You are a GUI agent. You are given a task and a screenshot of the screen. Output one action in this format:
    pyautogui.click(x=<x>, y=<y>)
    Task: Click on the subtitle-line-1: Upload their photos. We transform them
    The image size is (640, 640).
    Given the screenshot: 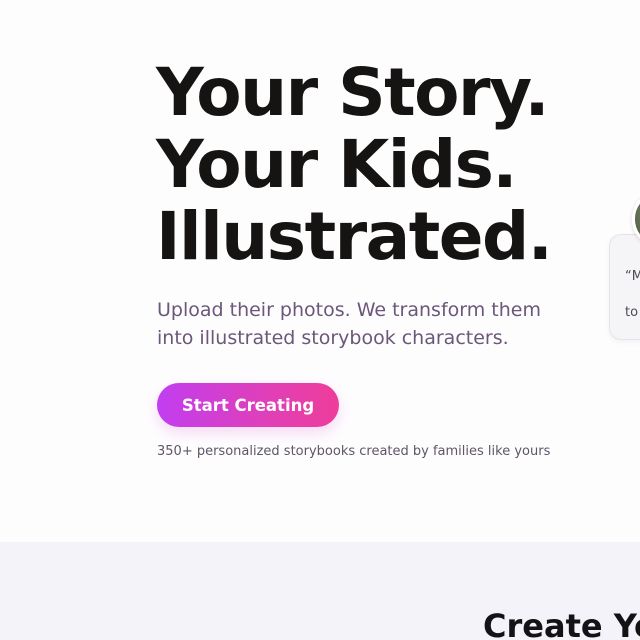 What is the action you would take?
    pyautogui.click(x=349, y=310)
    